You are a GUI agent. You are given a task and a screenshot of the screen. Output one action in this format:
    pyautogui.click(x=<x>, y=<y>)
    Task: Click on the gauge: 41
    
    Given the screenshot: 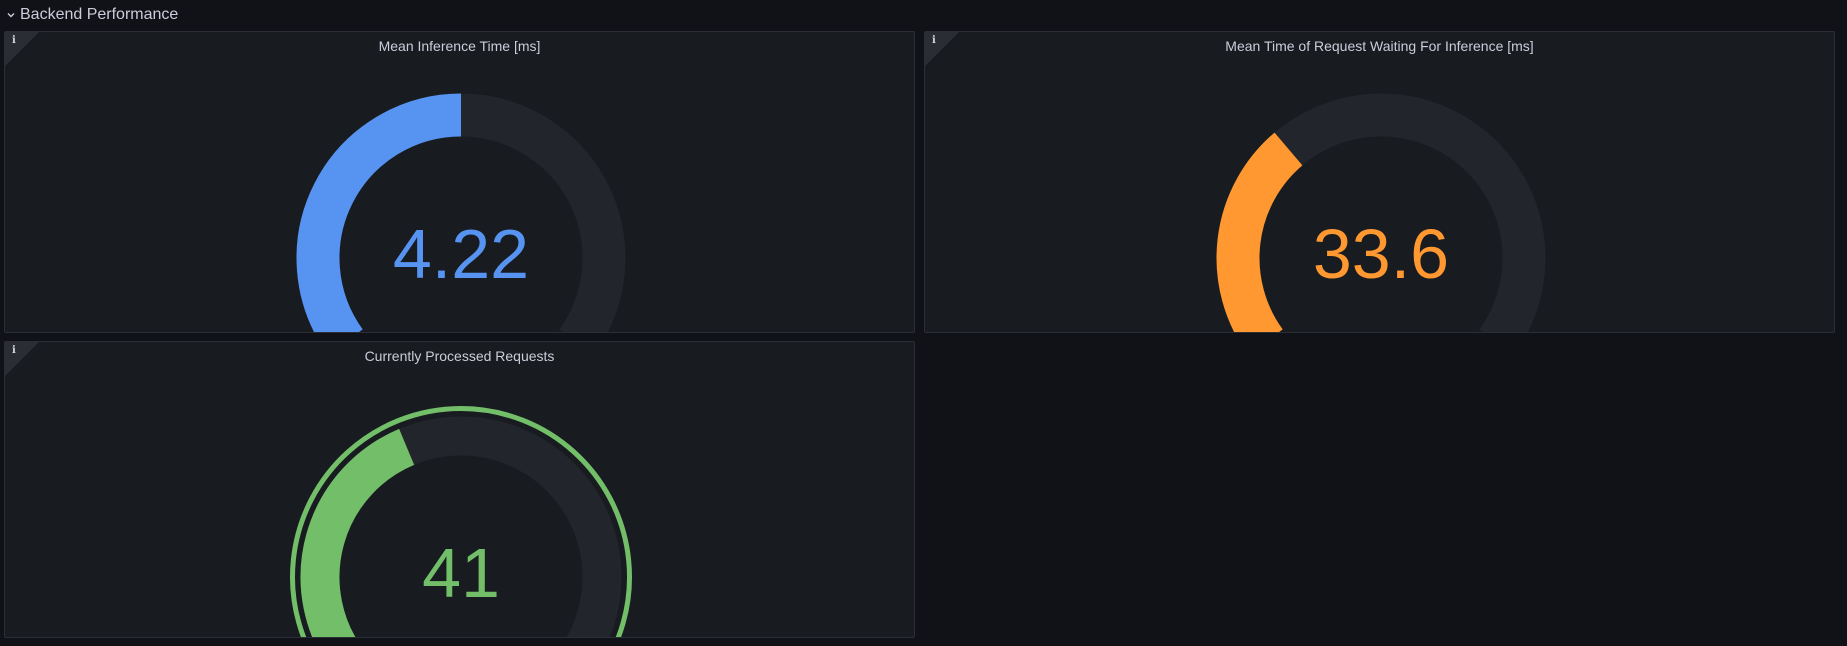 What is the action you would take?
    pyautogui.click(x=461, y=521)
    